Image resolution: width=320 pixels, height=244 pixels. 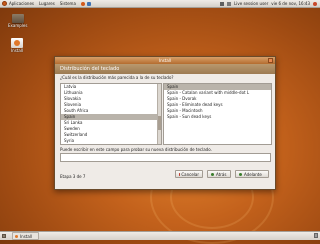 I want to click on ubuntu-logo-icon, so click(x=4, y=3).